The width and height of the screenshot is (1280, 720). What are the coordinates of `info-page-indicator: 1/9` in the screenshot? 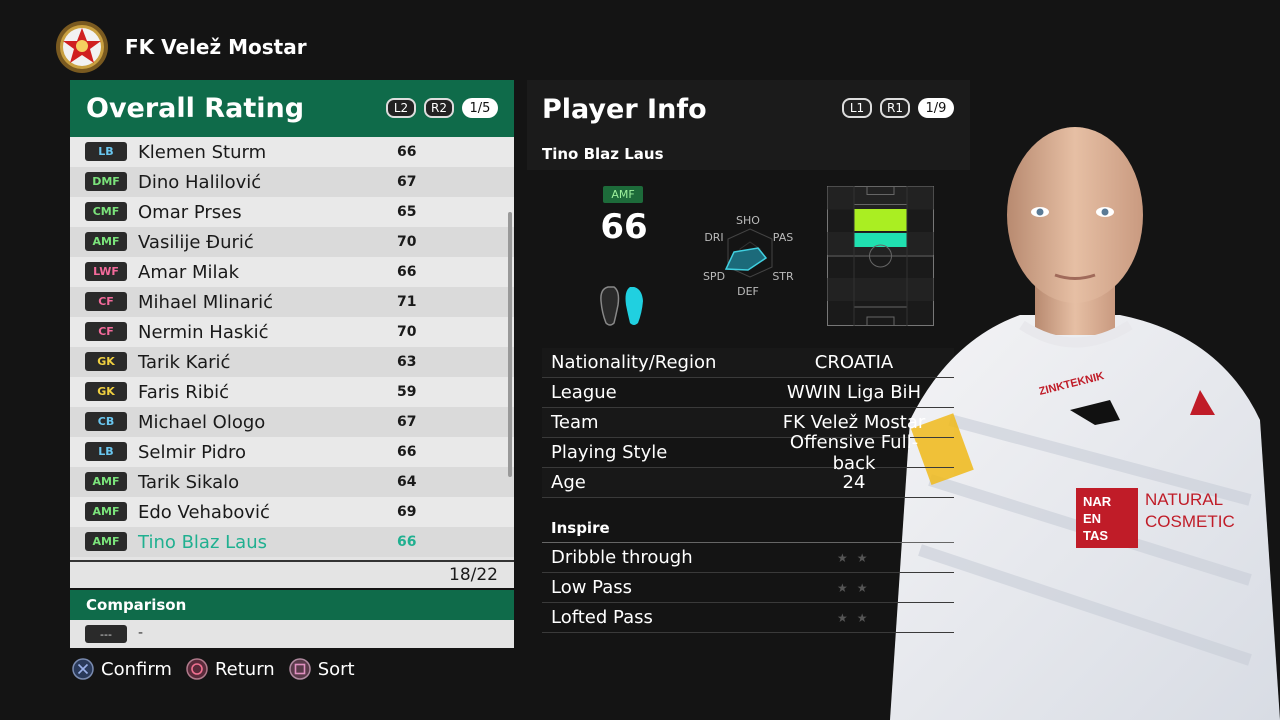 It's located at (936, 108).